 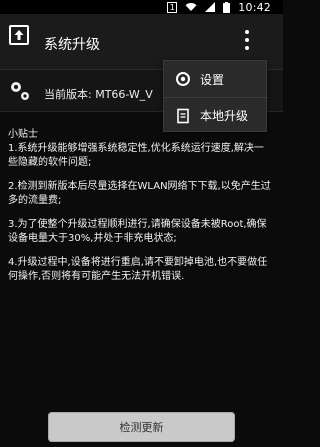 I want to click on document-icon, so click(x=183, y=116).